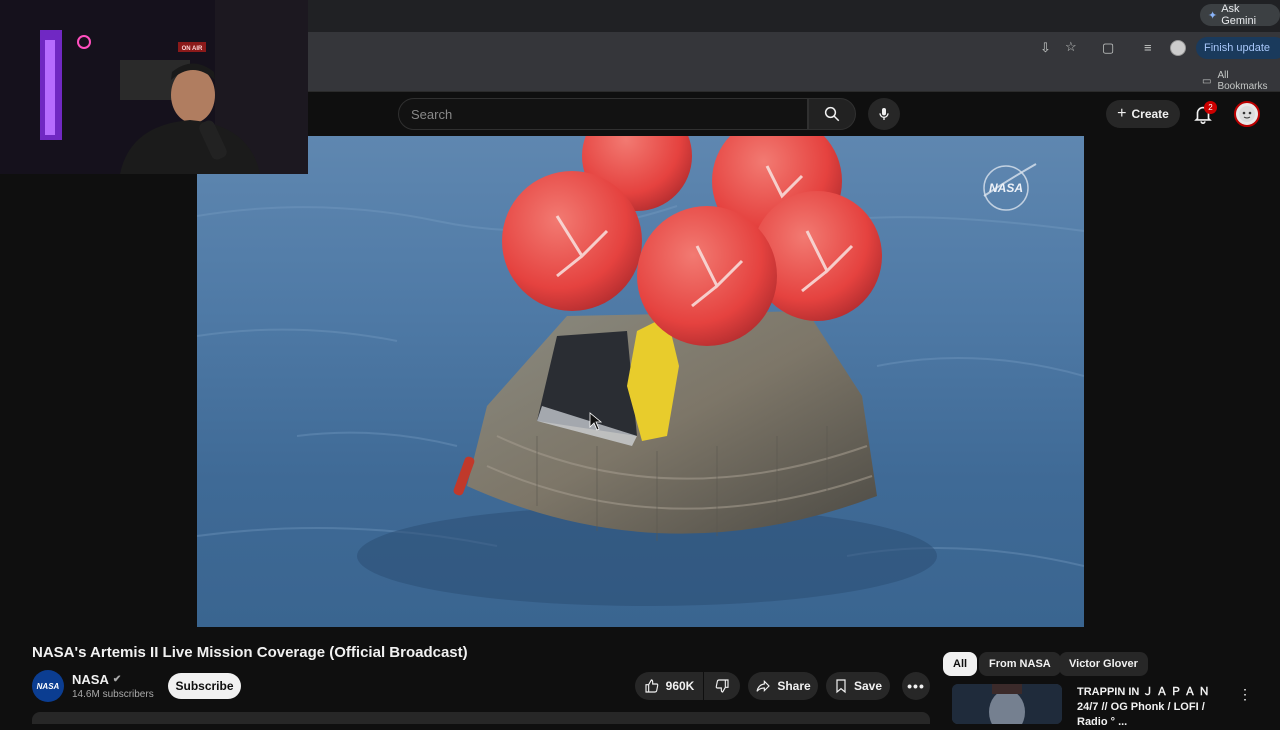 This screenshot has height=730, width=1280. I want to click on ask-gemini-button: ✦ Ask Gemini, so click(1240, 15).